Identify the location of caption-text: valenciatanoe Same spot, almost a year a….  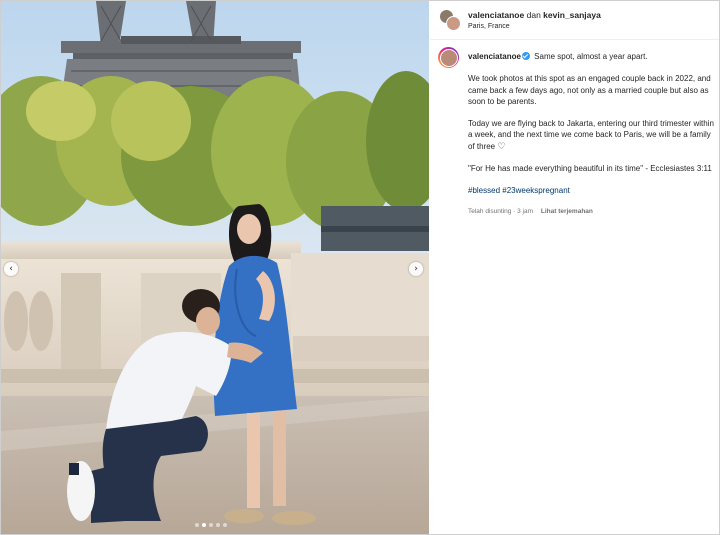
(591, 134).